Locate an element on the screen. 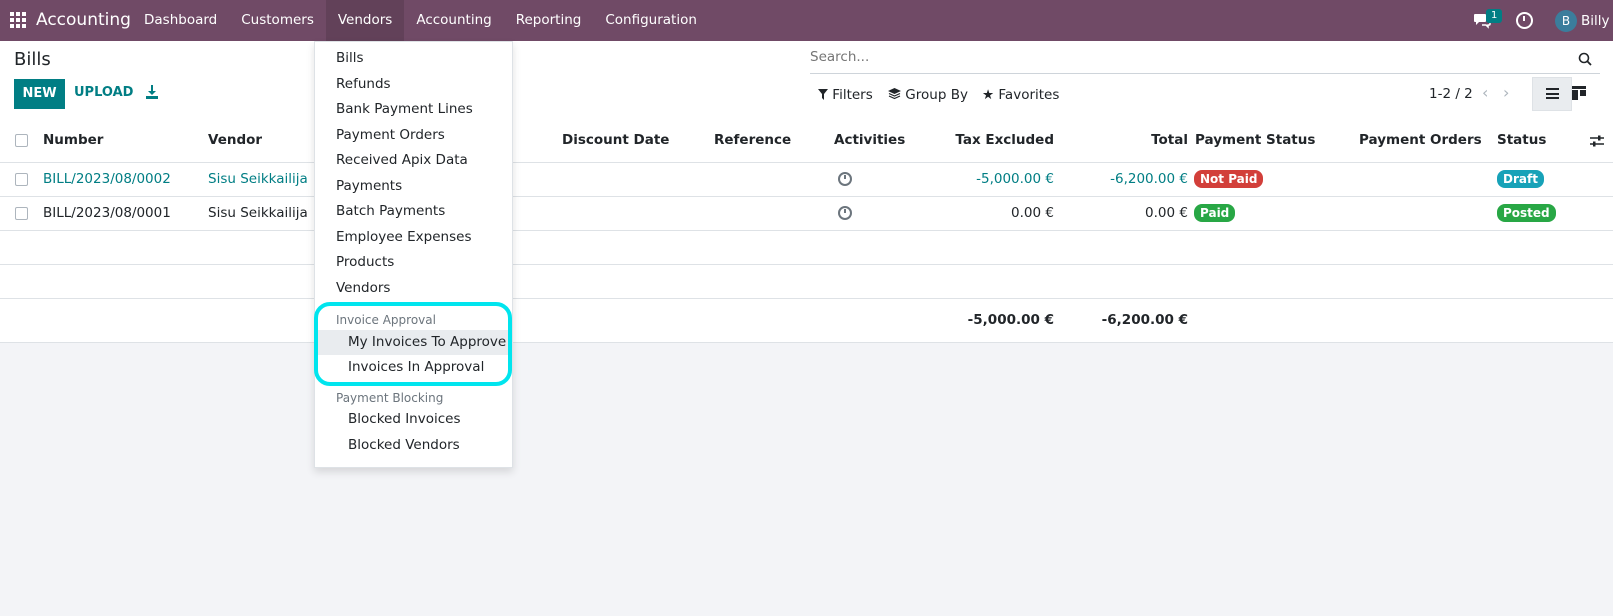 This screenshot has width=1613, height=616. menu-item-label: Bank Payment Lines is located at coordinates (404, 109).